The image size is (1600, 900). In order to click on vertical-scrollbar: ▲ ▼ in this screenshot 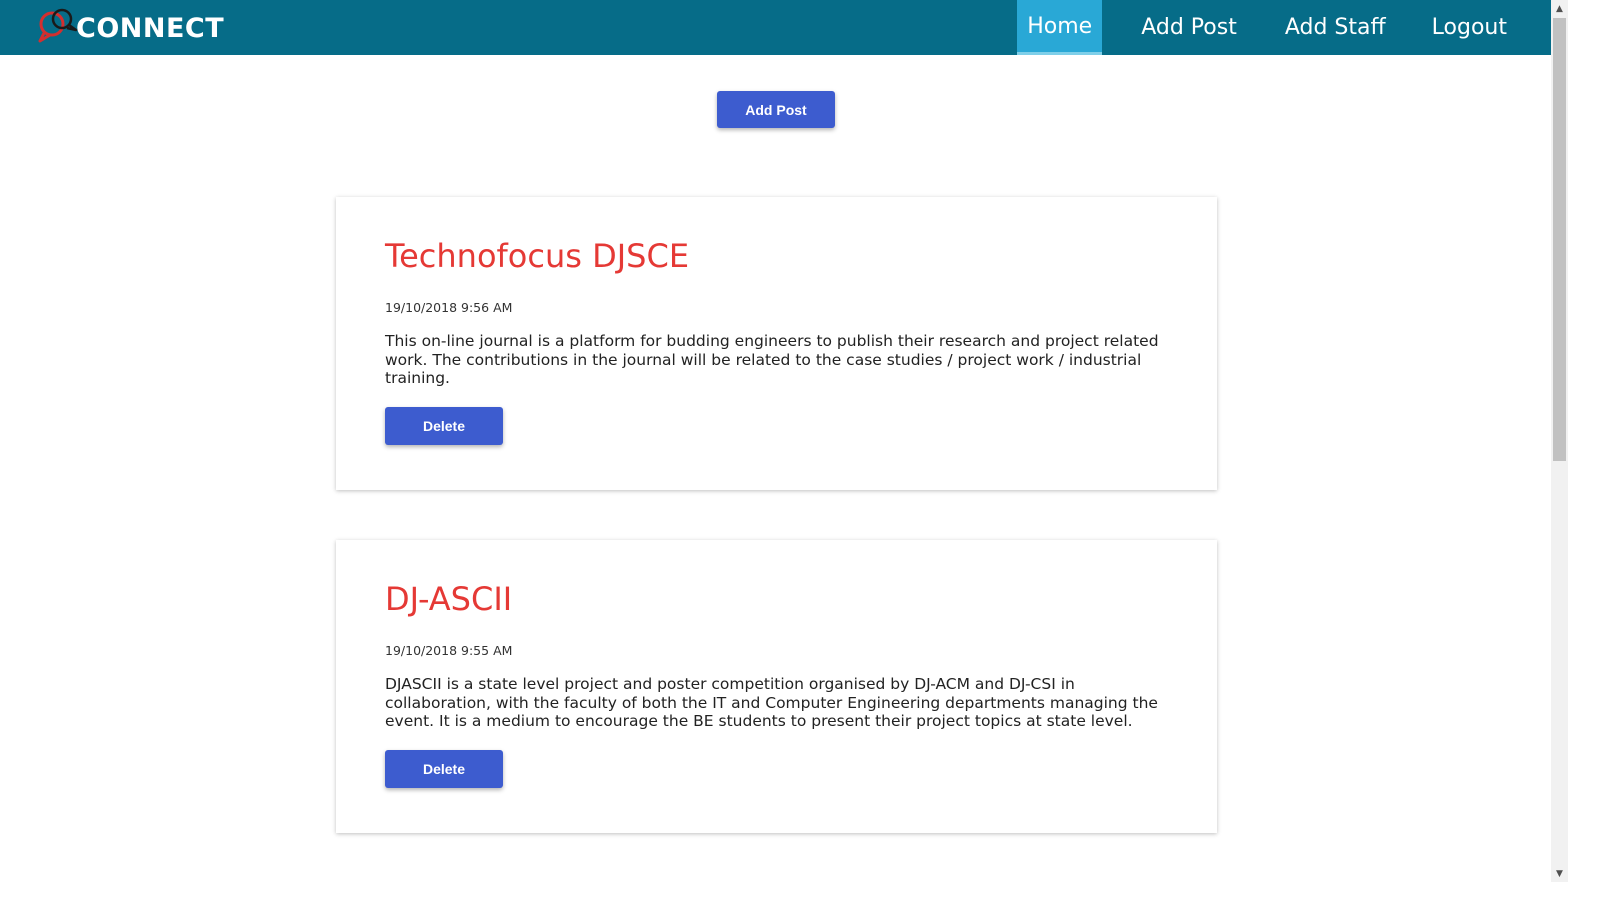, I will do `click(1559, 441)`.